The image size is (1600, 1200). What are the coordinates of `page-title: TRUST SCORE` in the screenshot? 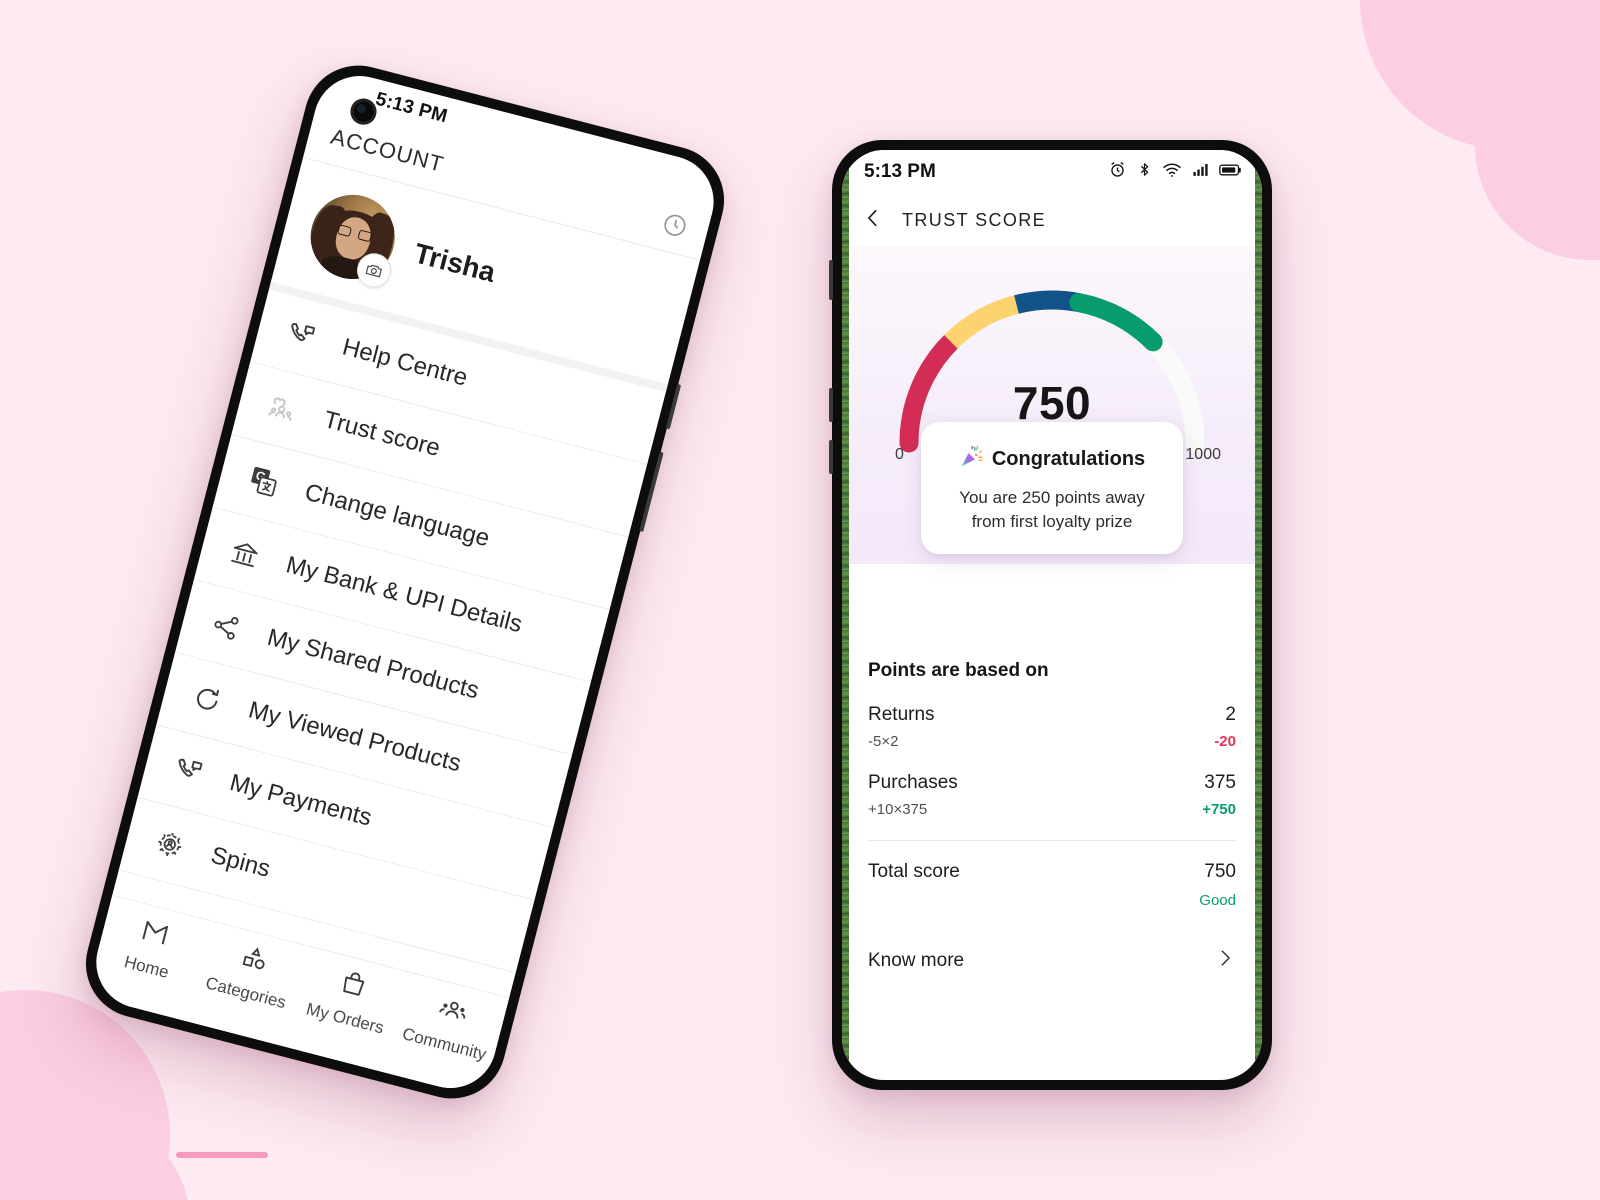 It's located at (974, 219).